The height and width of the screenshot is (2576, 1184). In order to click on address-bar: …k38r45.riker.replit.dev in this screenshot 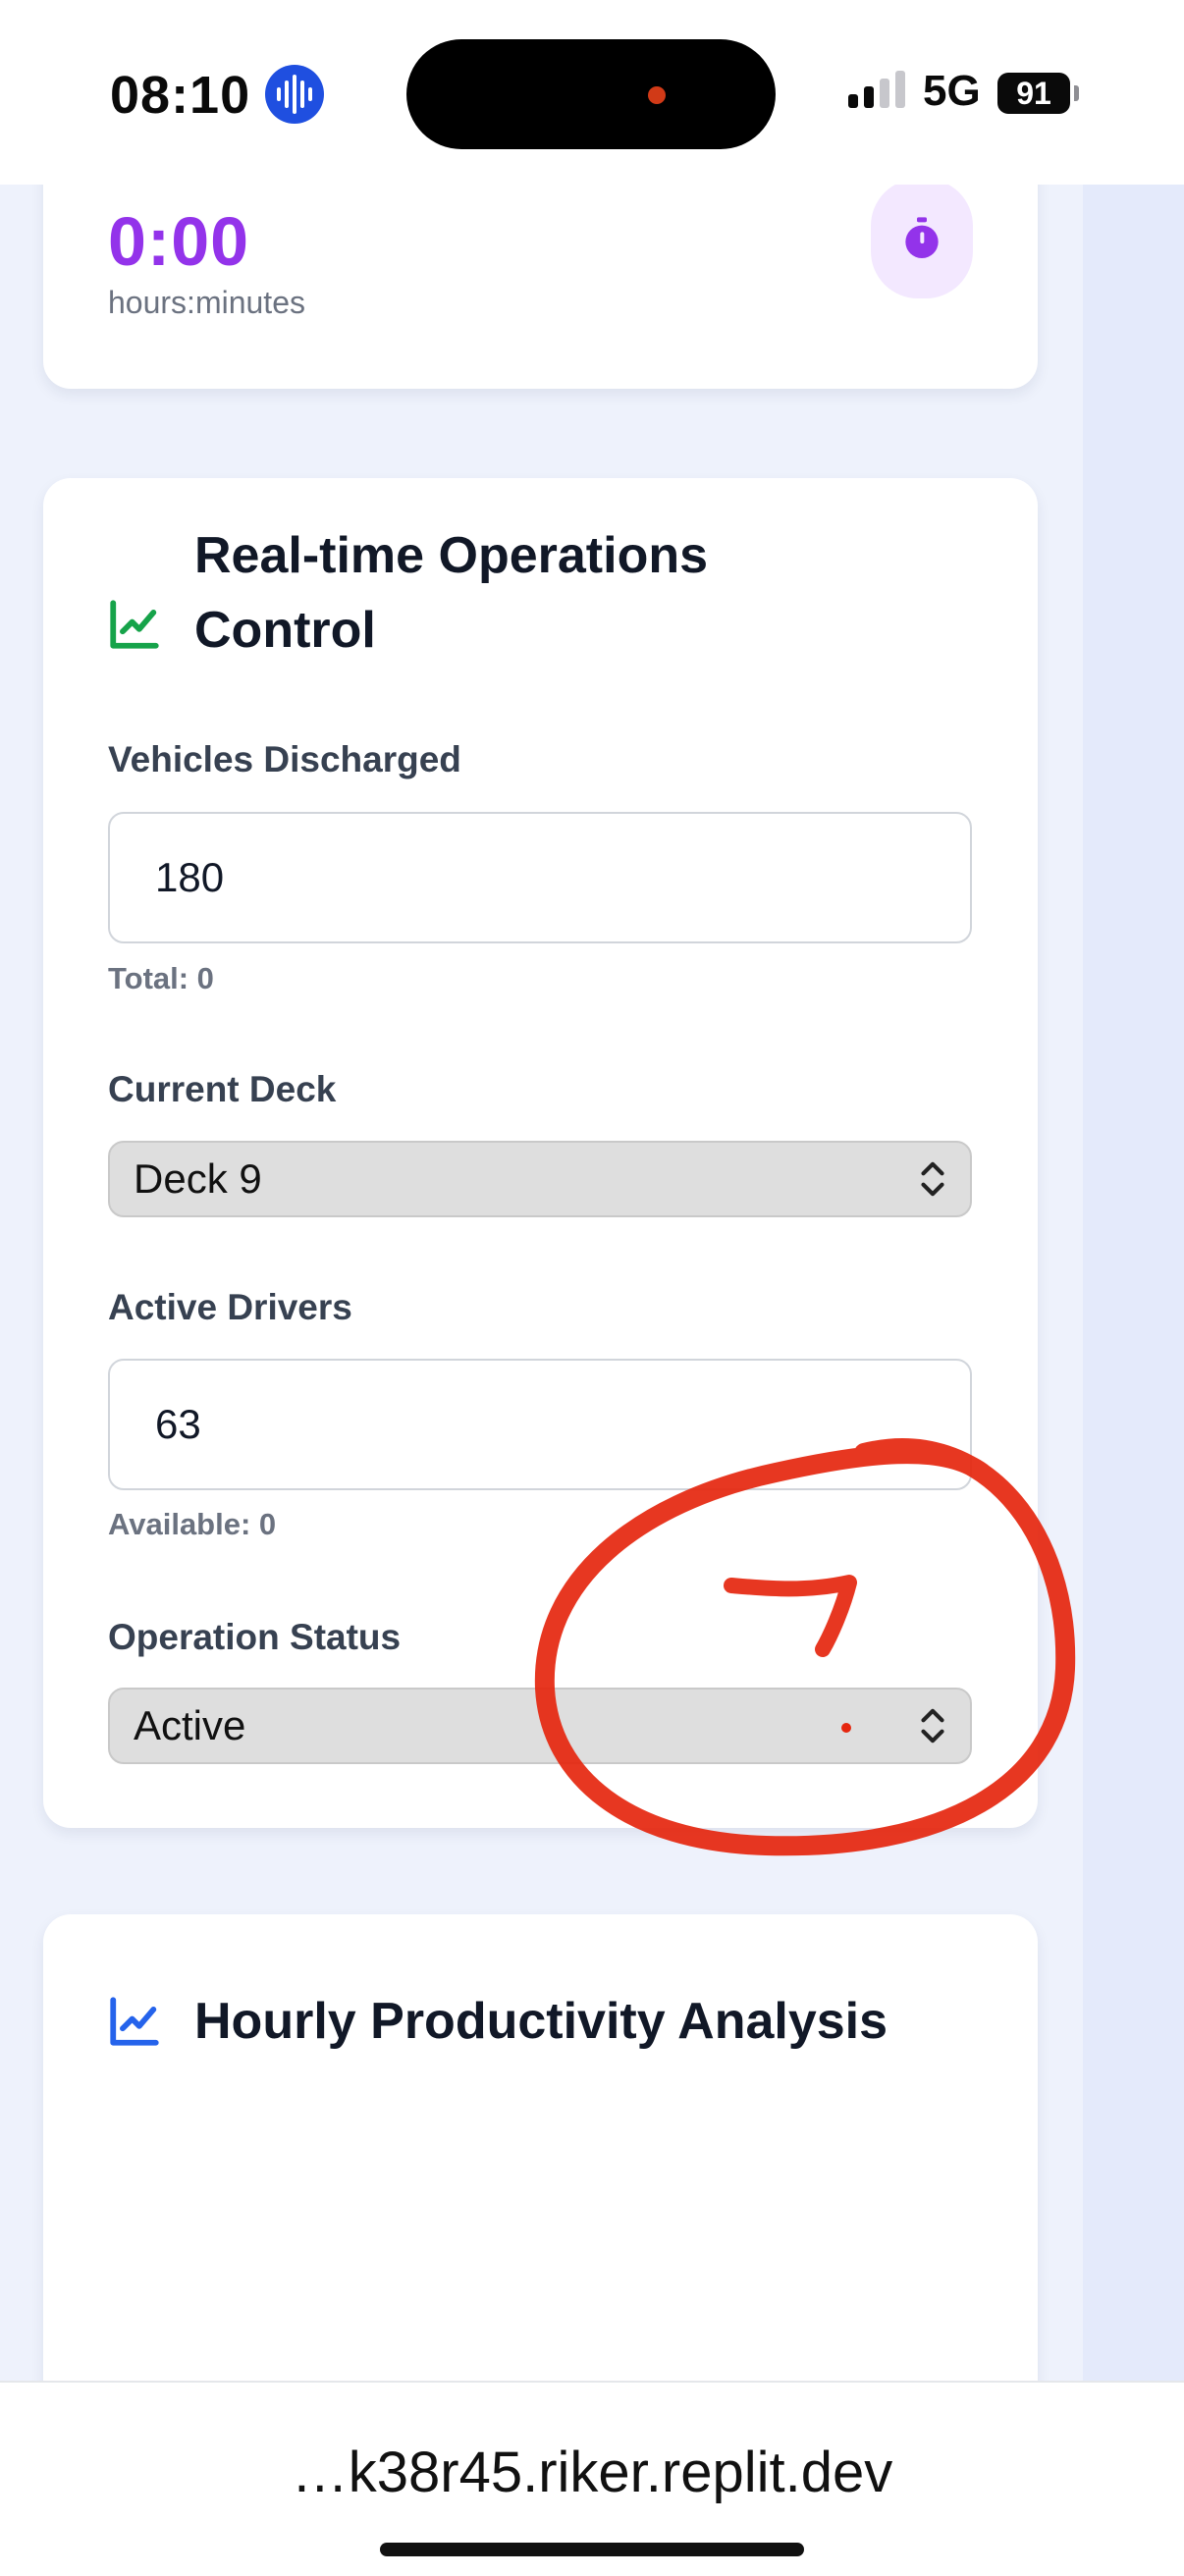, I will do `click(592, 2478)`.